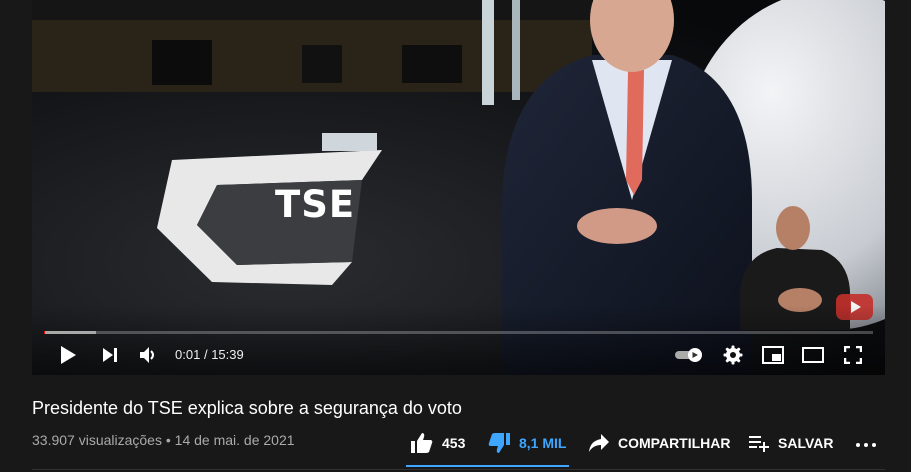 The width and height of the screenshot is (911, 472). I want to click on time-display: 0:01 / 15:39, so click(209, 354).